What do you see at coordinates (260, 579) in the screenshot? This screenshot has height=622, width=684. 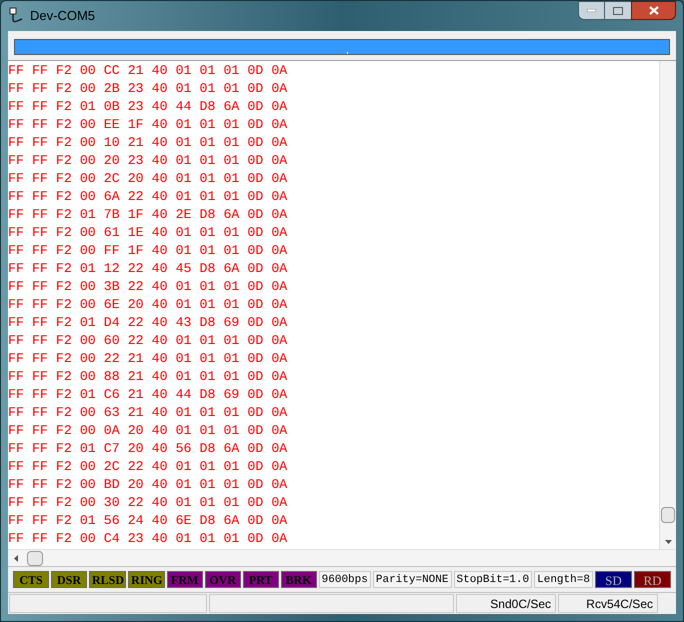 I see `signal-indicator: PRT` at bounding box center [260, 579].